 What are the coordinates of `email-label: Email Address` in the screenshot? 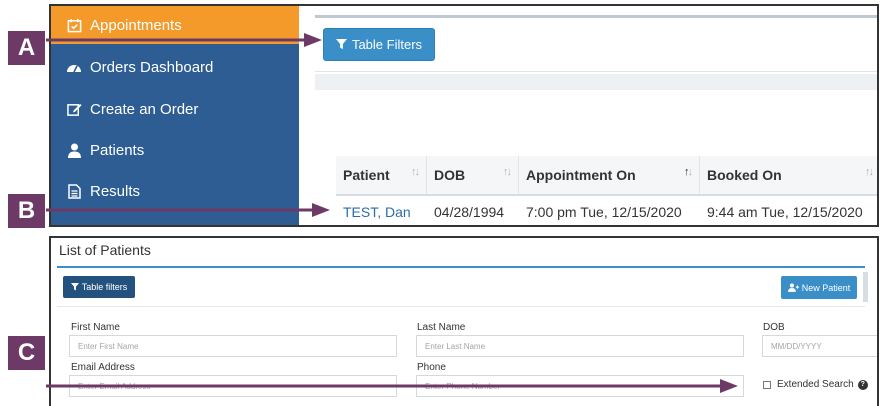 It's located at (103, 367).